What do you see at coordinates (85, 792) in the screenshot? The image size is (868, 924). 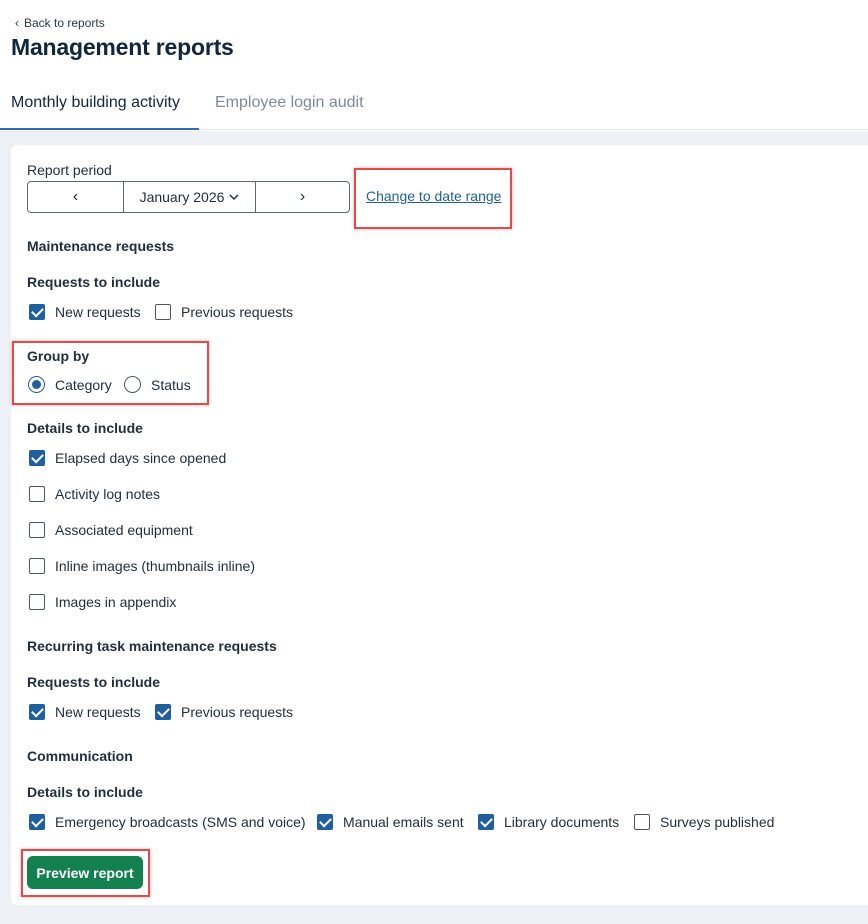 I see `communication-details-label: Details to include` at bounding box center [85, 792].